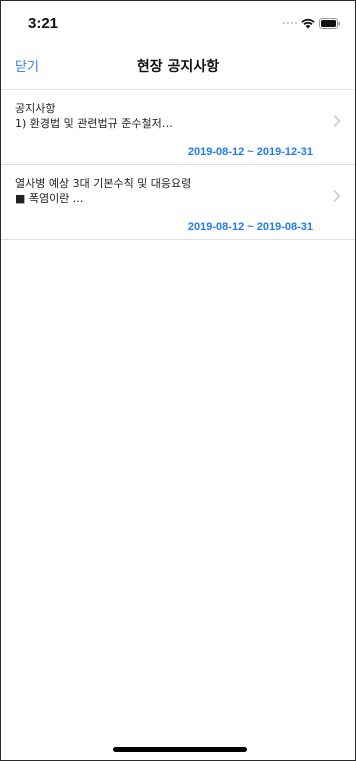 This screenshot has width=356, height=761. What do you see at coordinates (43, 23) in the screenshot?
I see `status-time: 3:21` at bounding box center [43, 23].